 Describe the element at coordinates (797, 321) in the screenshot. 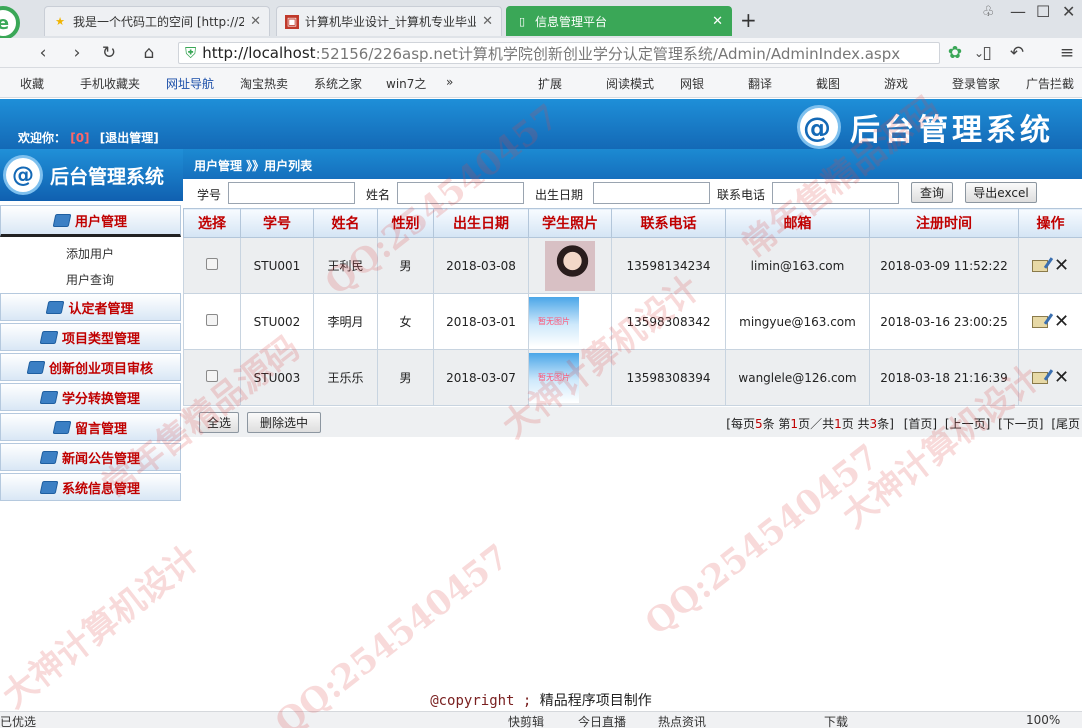

I see `cell-email: mingyue@163.com` at that location.